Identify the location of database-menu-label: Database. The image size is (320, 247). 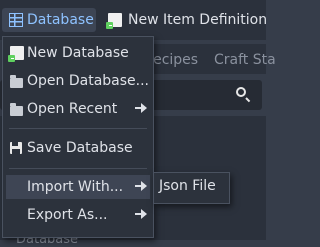
(60, 20).